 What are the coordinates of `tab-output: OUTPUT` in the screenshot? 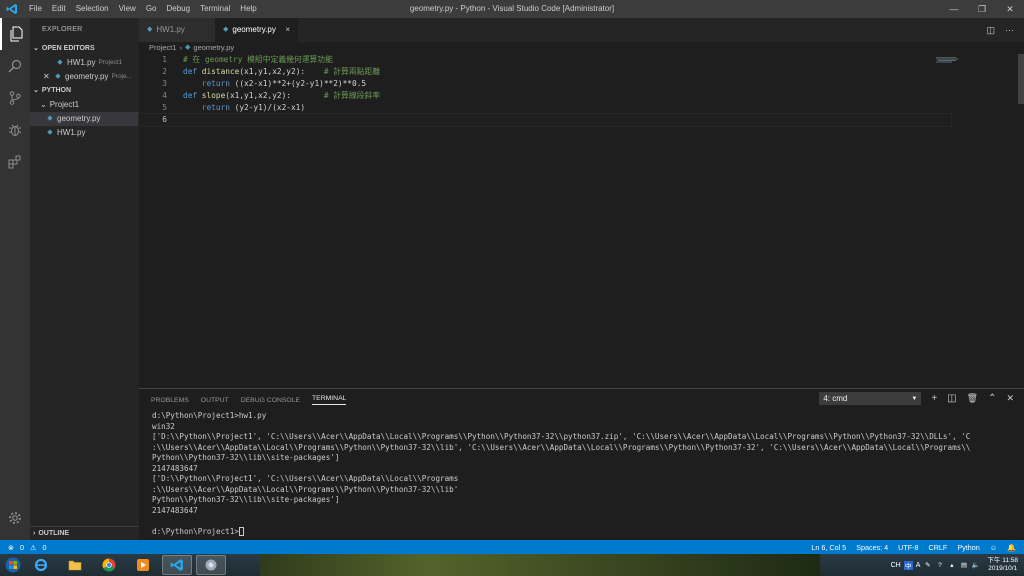 It's located at (215, 400).